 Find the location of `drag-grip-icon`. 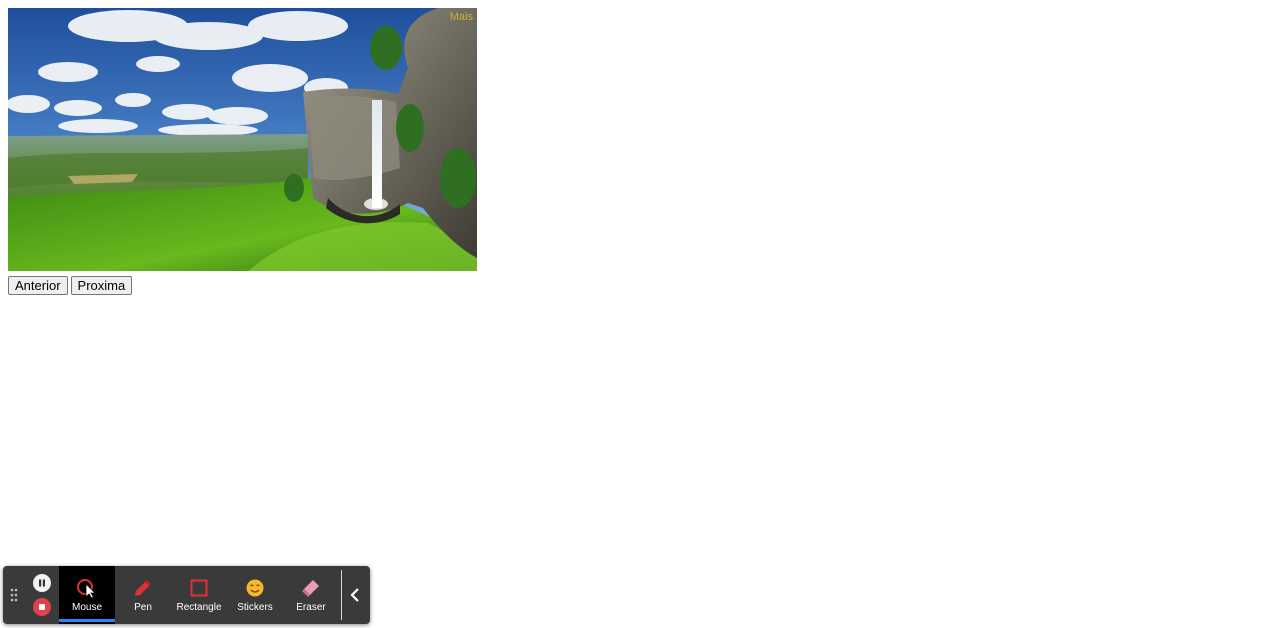

drag-grip-icon is located at coordinates (14, 595).